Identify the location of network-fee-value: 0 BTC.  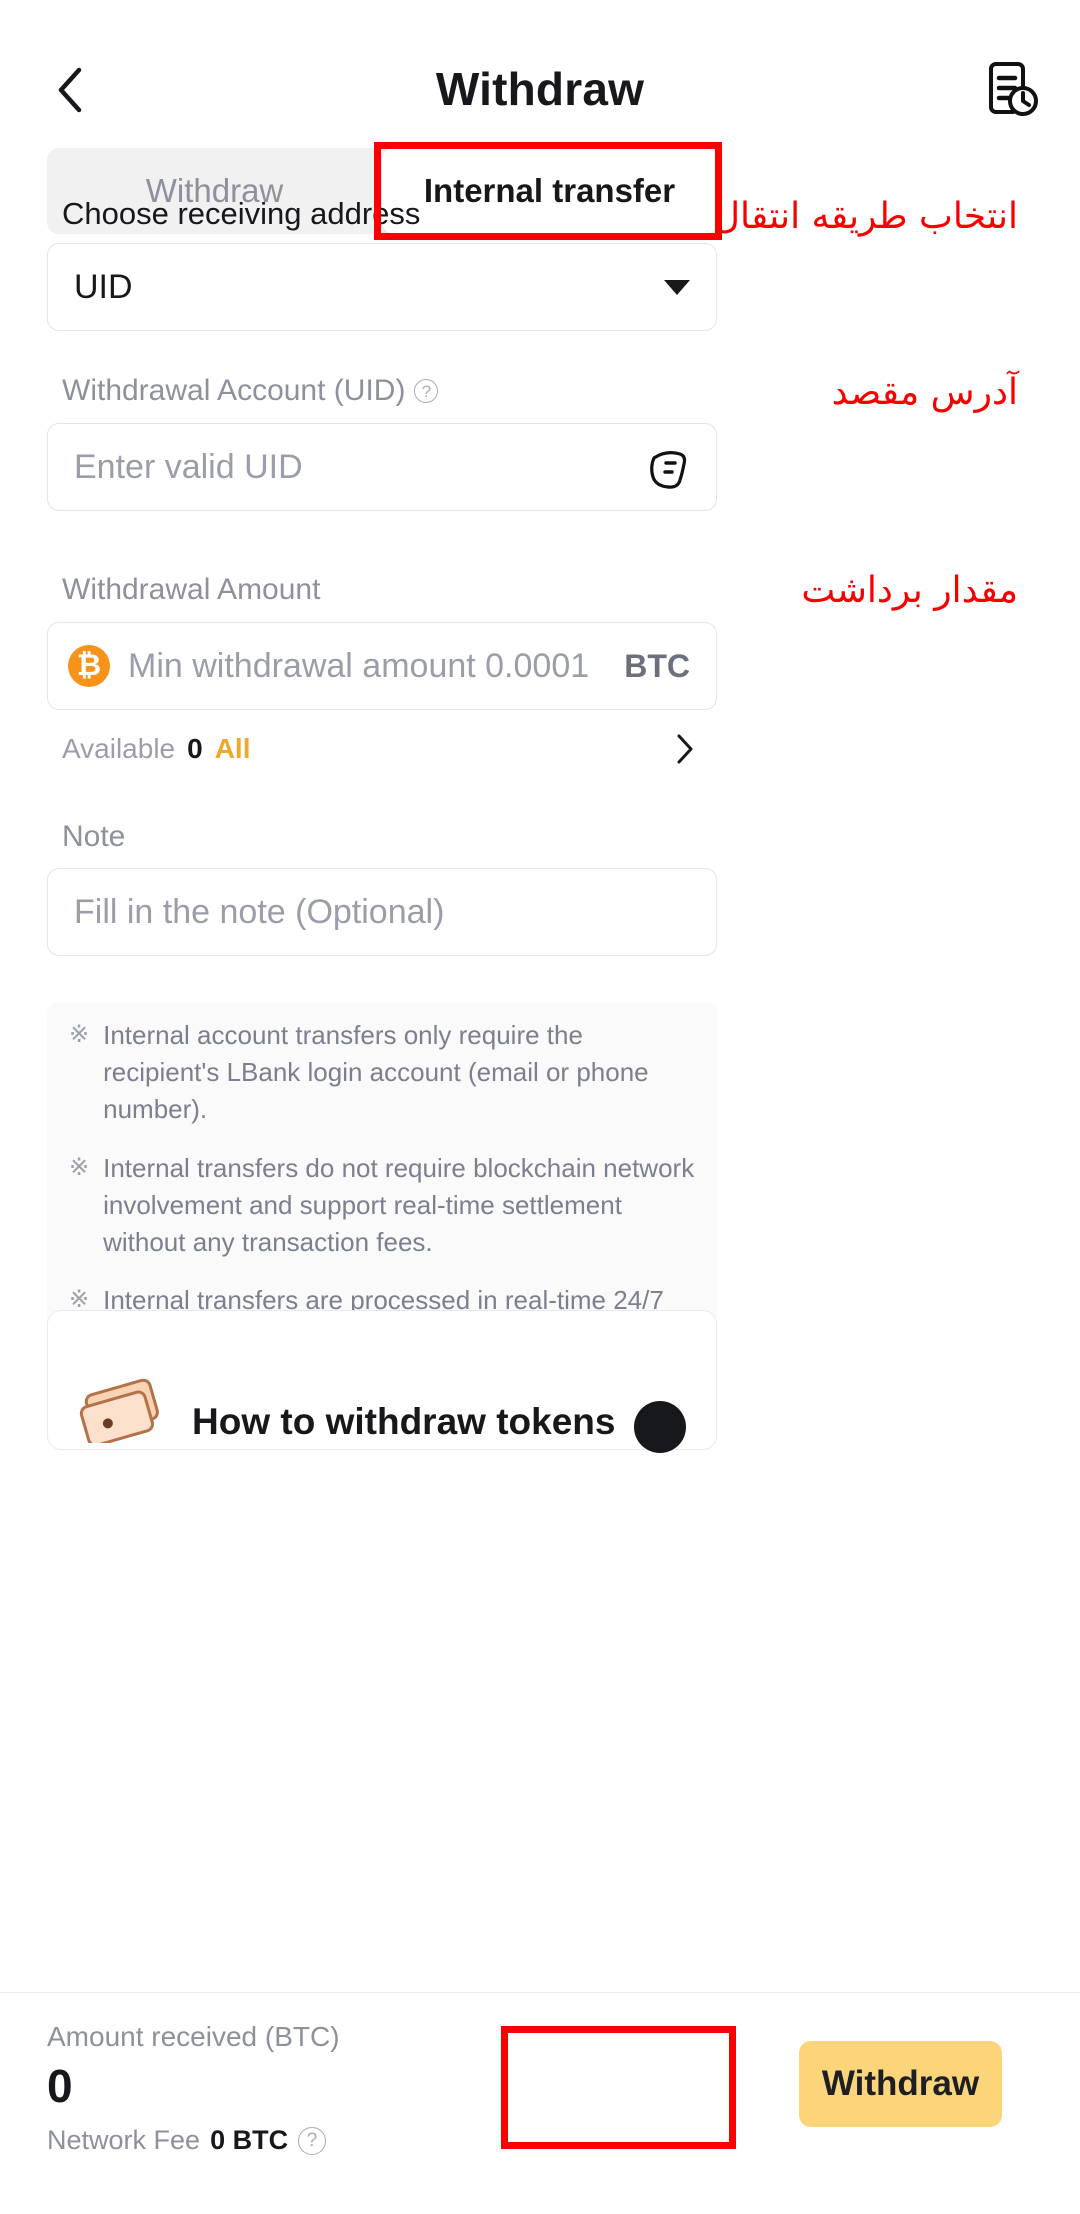
(249, 2140).